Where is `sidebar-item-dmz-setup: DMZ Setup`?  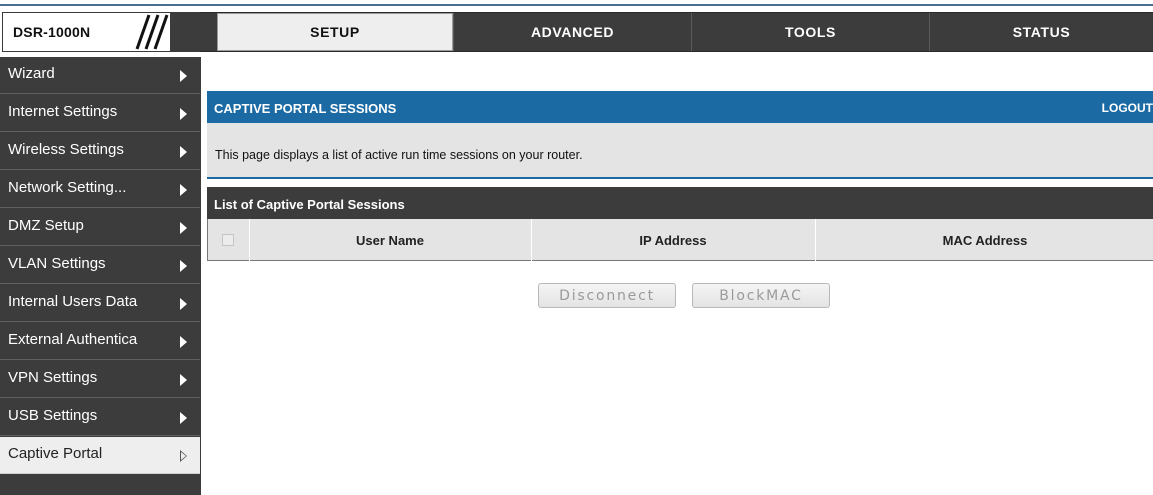
sidebar-item-dmz-setup: DMZ Setup is located at coordinates (100, 227).